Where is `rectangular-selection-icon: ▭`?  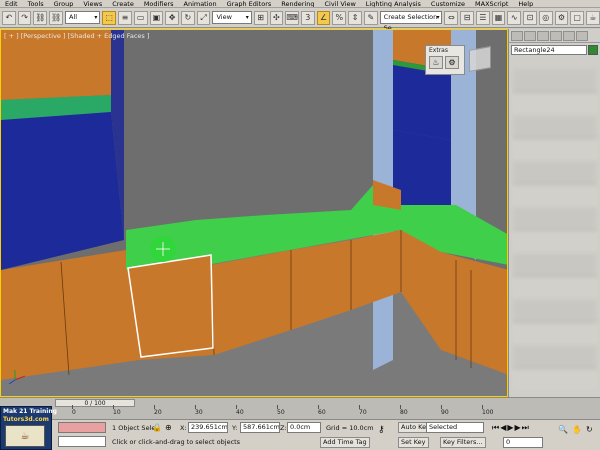 rectangular-selection-icon: ▭ is located at coordinates (140, 17).